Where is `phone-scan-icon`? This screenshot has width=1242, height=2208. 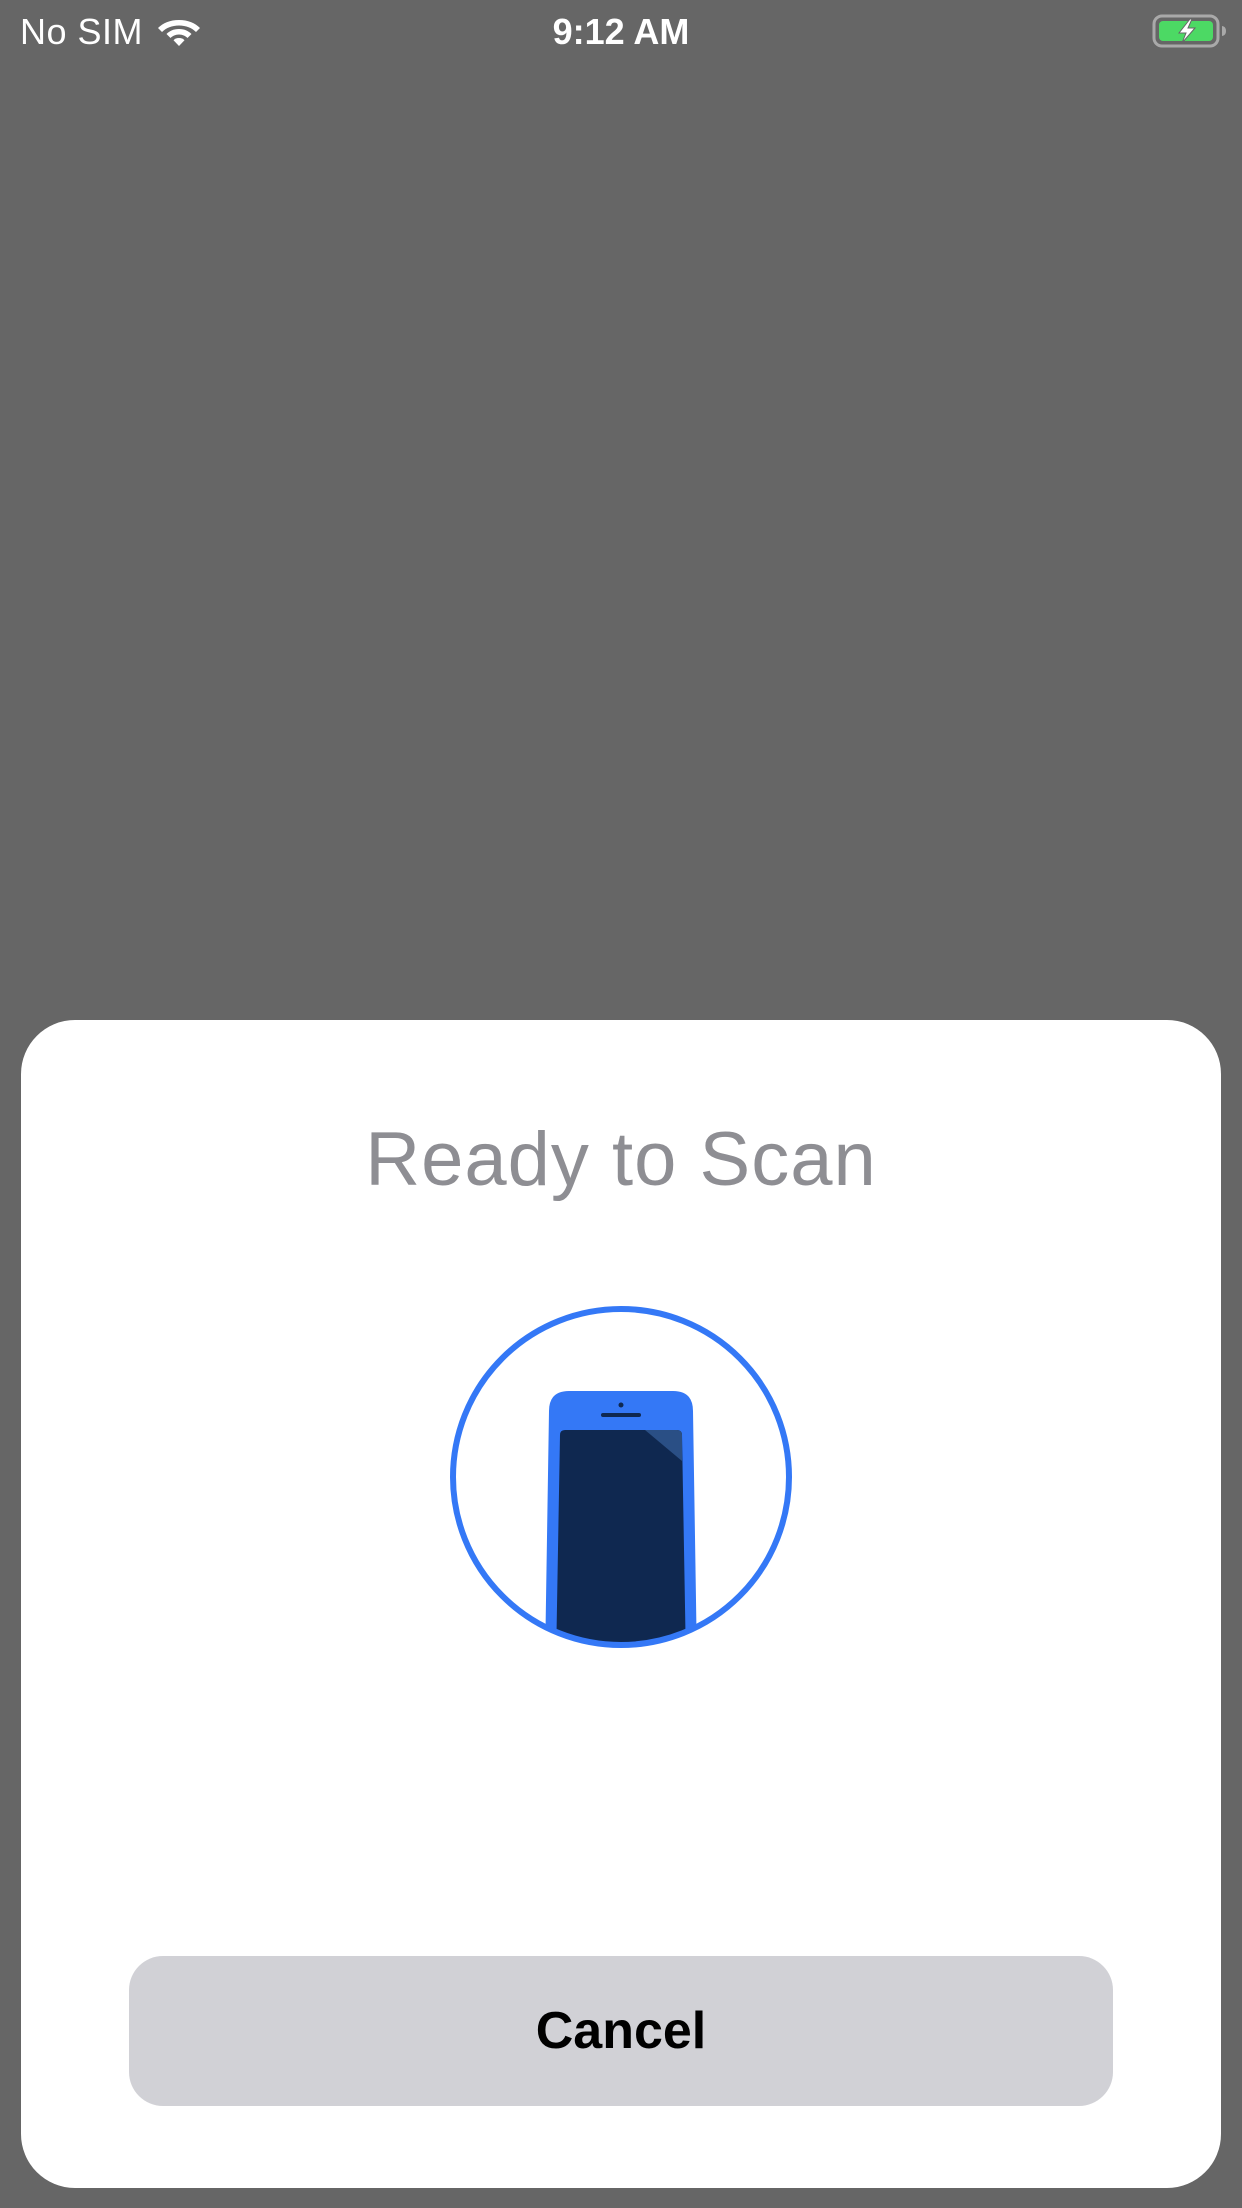
phone-scan-icon is located at coordinates (621, 1477).